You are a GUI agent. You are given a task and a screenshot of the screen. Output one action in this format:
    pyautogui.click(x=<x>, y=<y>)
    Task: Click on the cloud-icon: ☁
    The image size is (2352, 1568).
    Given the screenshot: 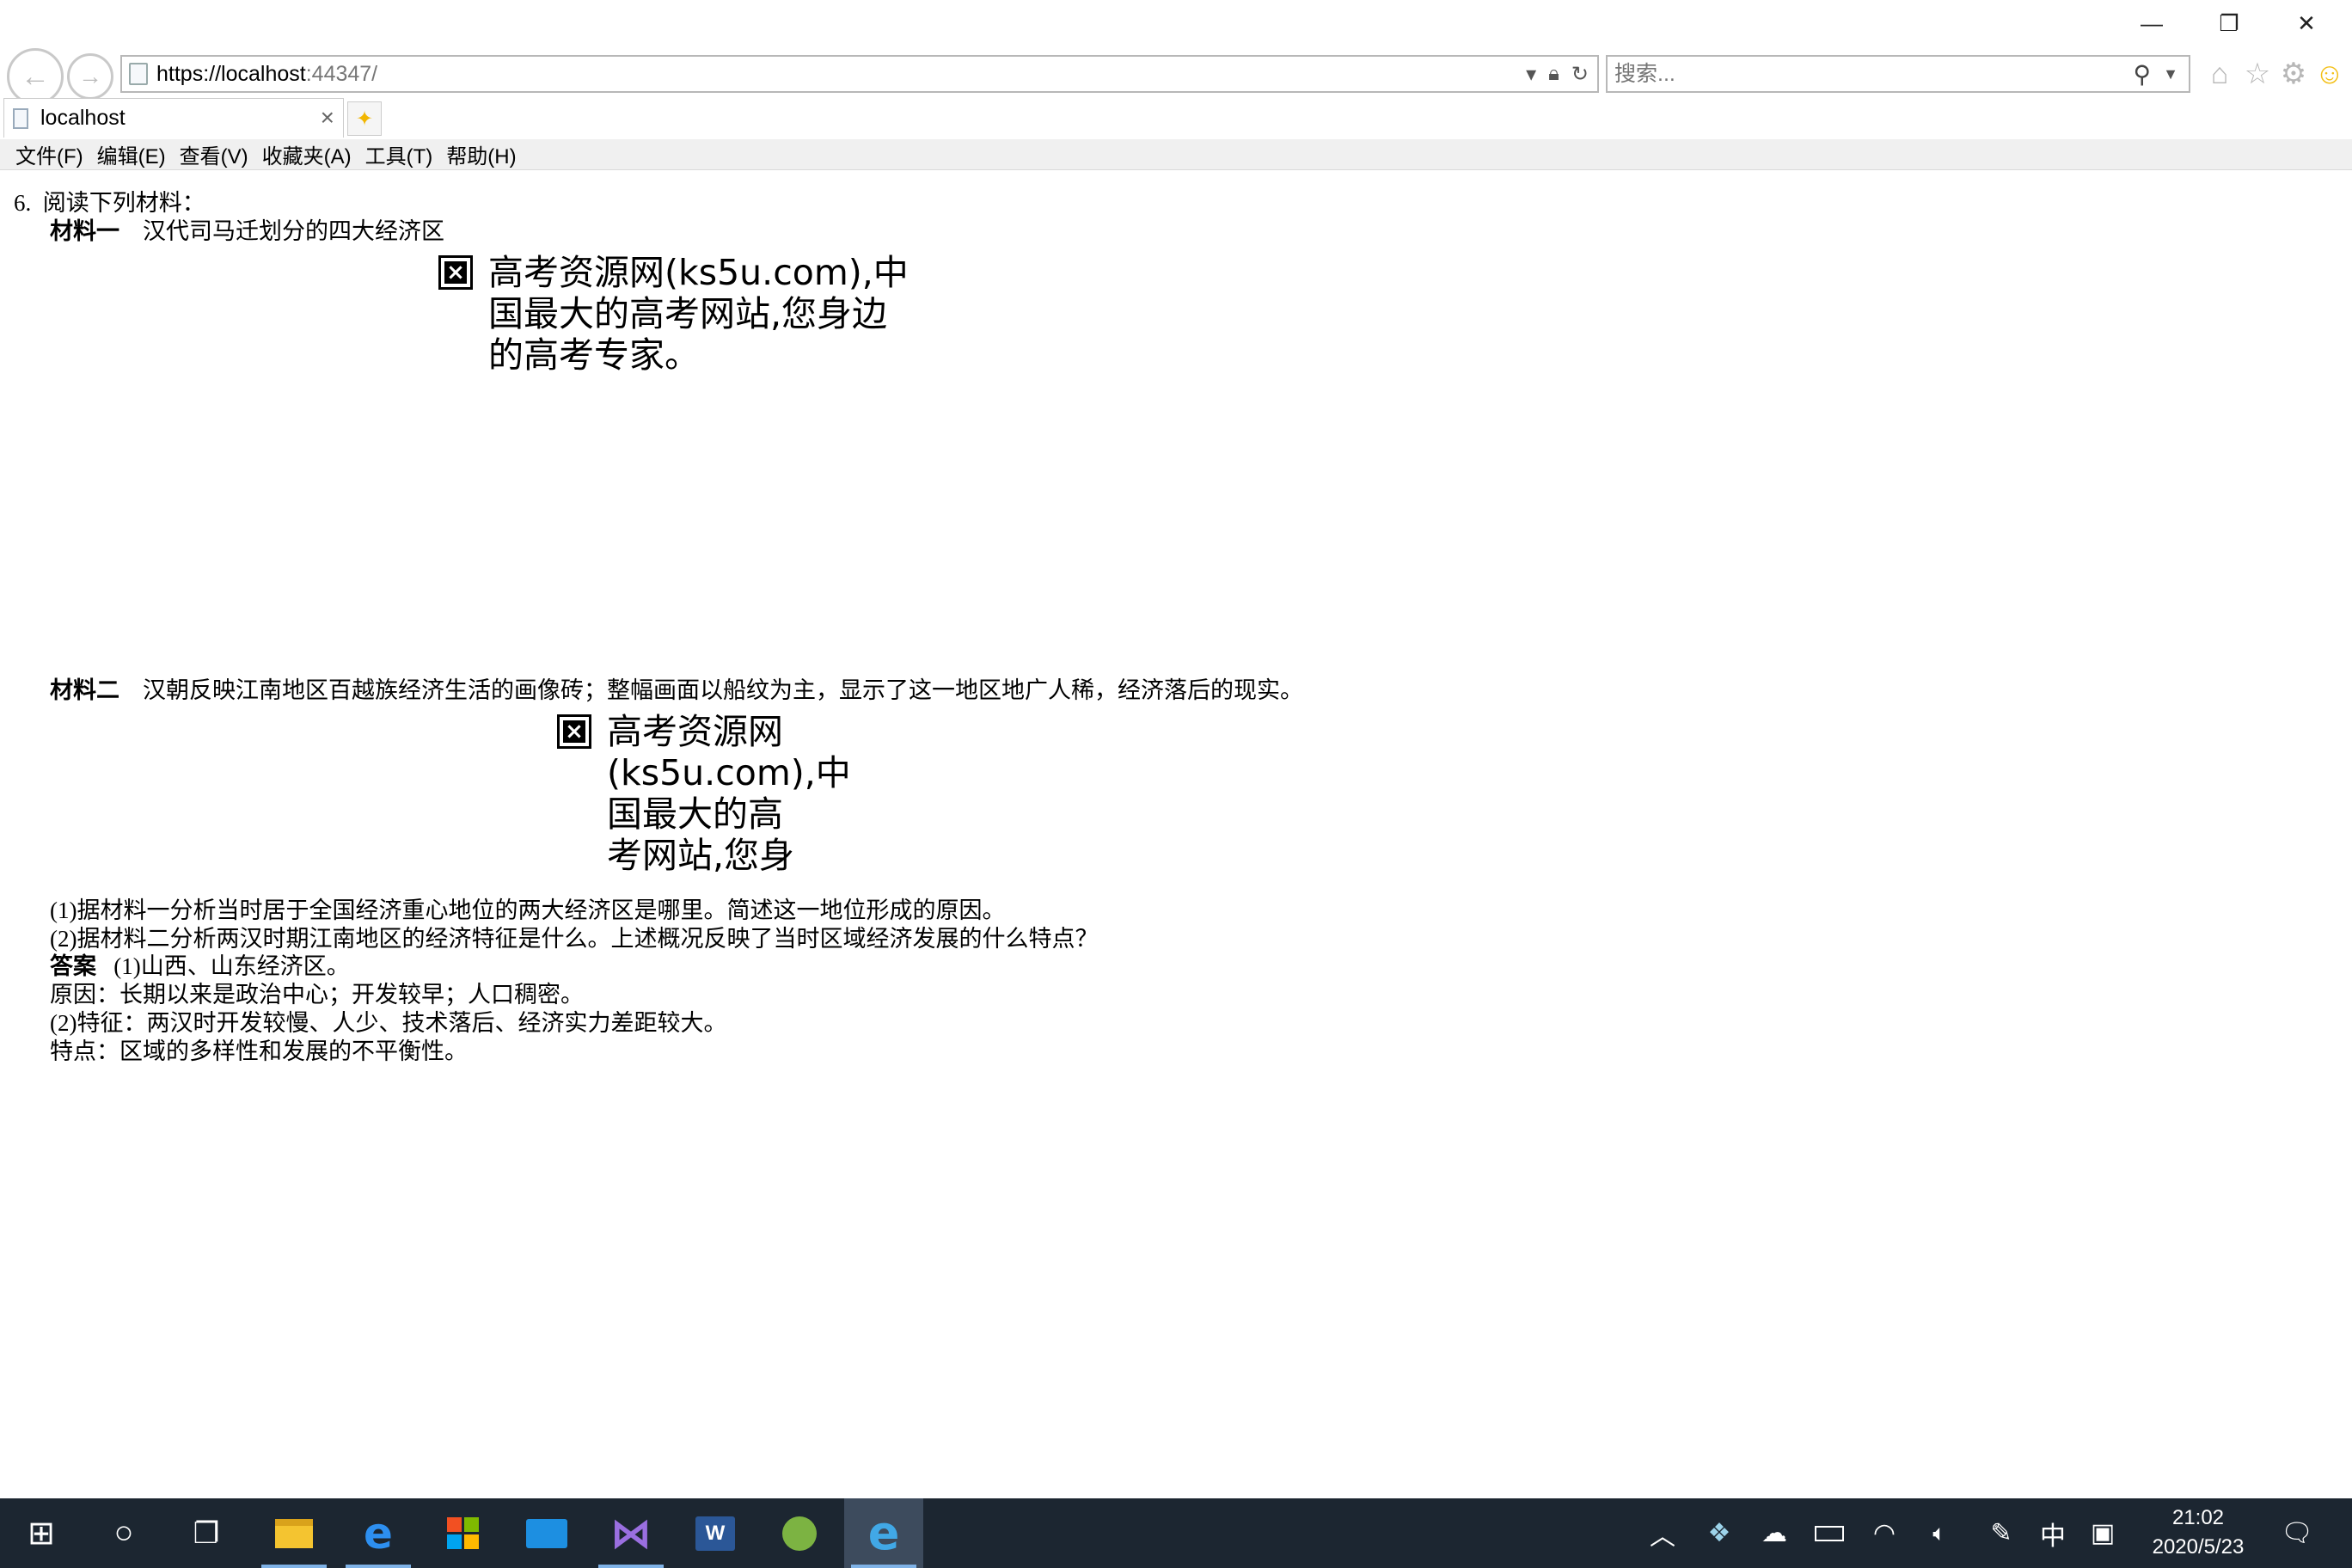 What is the action you would take?
    pyautogui.click(x=1774, y=1533)
    